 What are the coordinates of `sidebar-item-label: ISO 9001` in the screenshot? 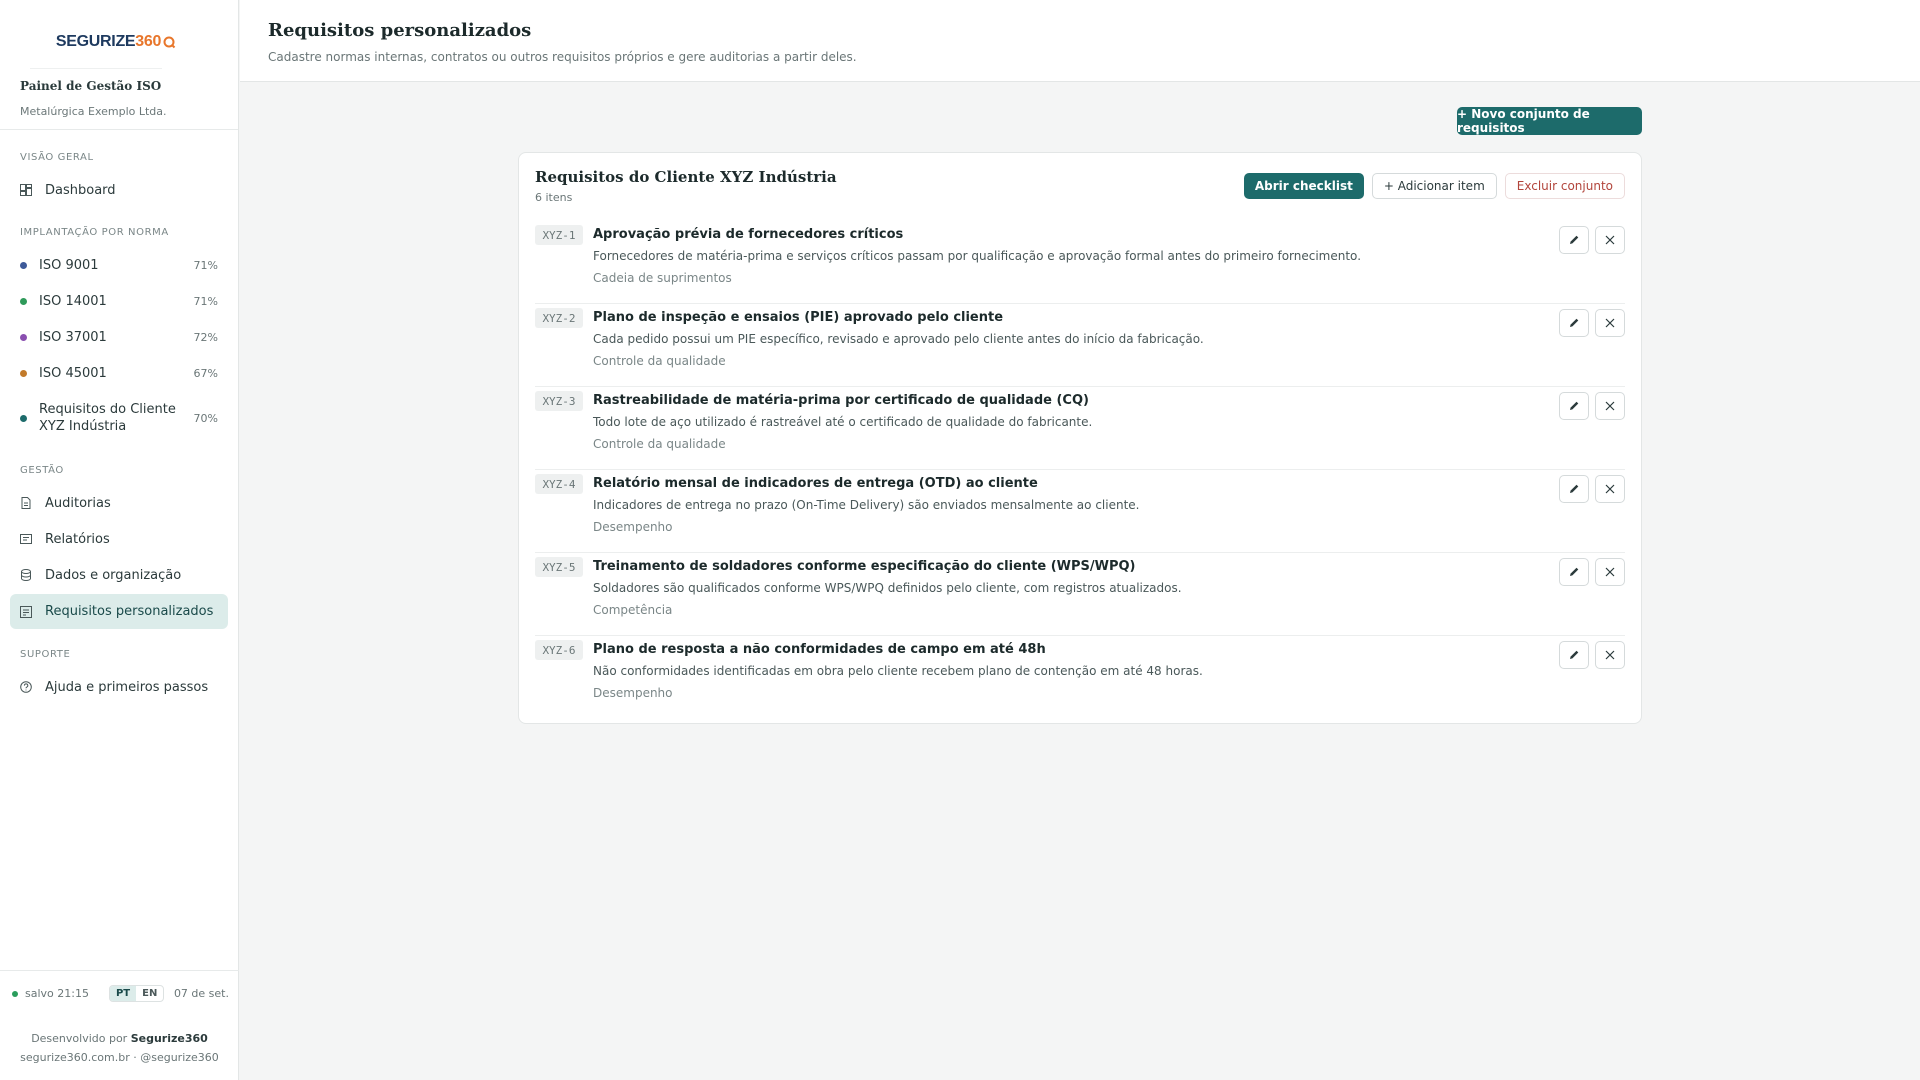 It's located at (69, 265).